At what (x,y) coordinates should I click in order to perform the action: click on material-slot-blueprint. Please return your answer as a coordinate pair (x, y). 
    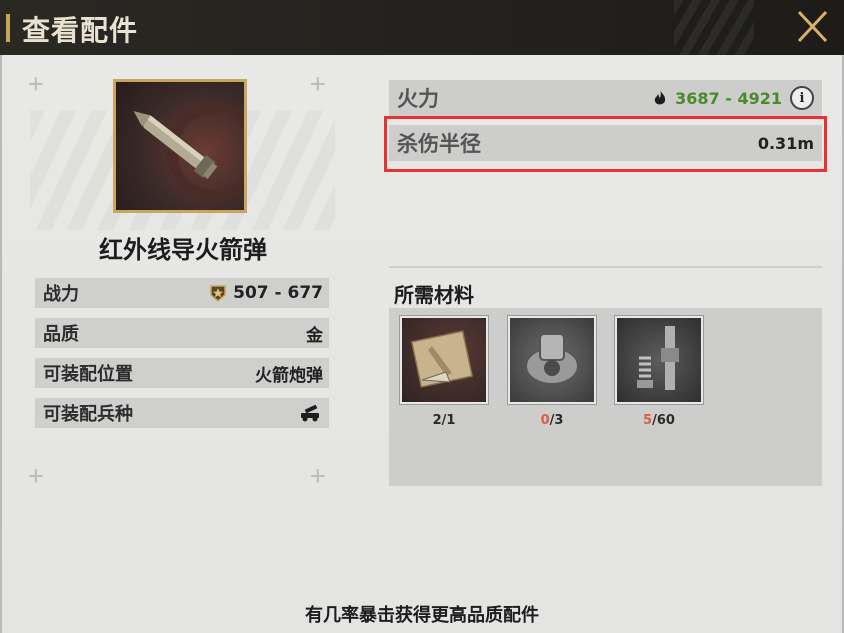
    Looking at the image, I should click on (444, 360).